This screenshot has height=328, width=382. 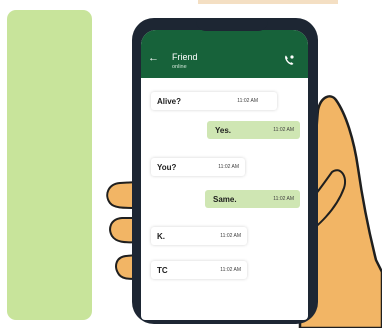 I want to click on message-bubble-incoming: Alive? 11:02 AM, so click(x=214, y=101).